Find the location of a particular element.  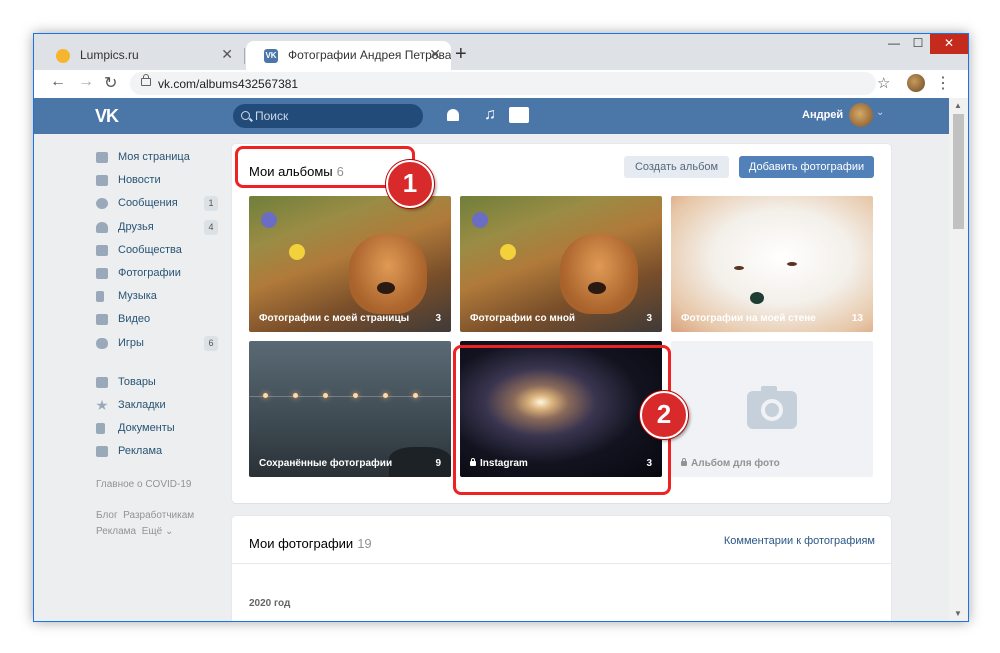

sidebar-item-photos: Фотографии is located at coordinates (159, 273).